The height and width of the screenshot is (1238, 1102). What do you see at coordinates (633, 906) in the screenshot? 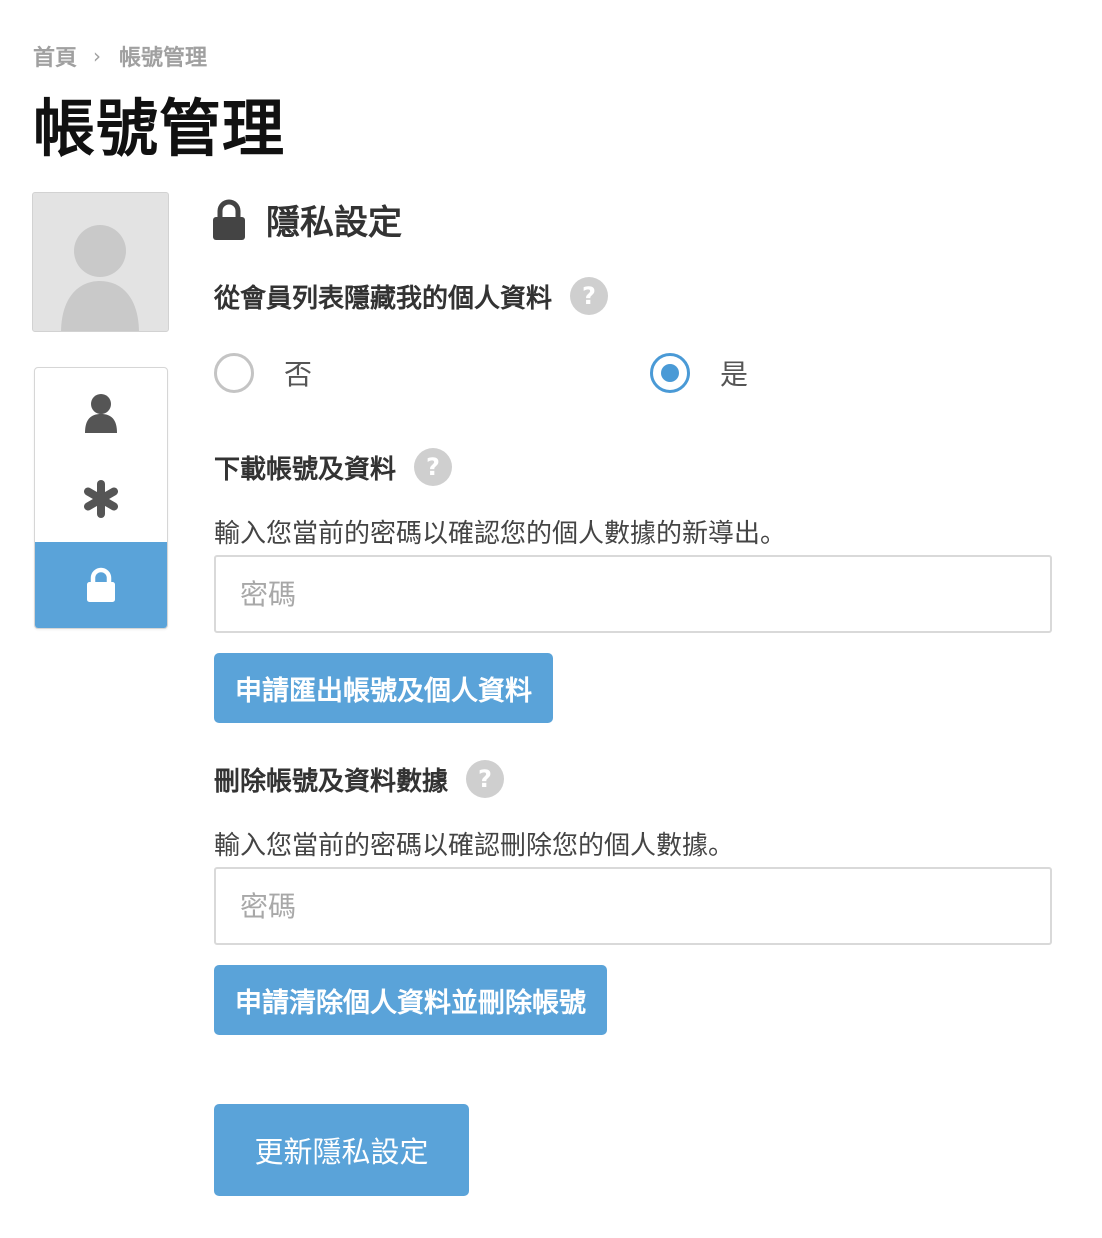
I see `delete-password-input` at bounding box center [633, 906].